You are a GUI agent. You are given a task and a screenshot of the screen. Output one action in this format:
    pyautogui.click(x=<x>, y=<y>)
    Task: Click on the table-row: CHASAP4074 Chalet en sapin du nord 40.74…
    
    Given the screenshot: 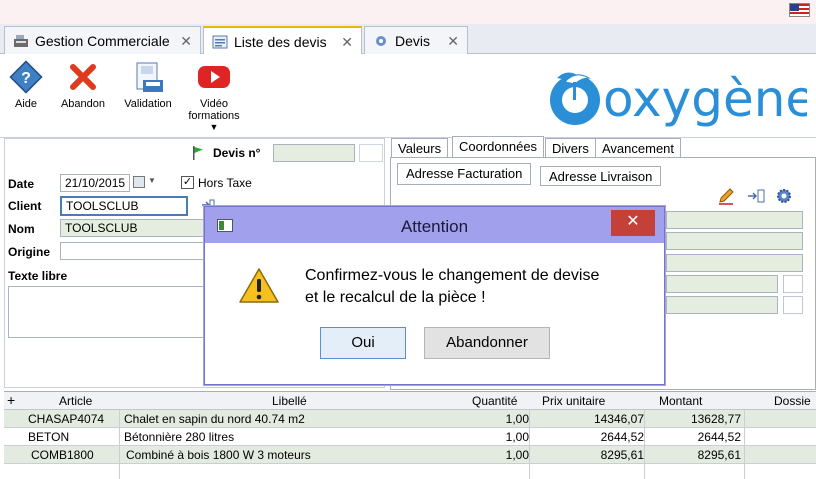 What is the action you would take?
    pyautogui.click(x=410, y=419)
    